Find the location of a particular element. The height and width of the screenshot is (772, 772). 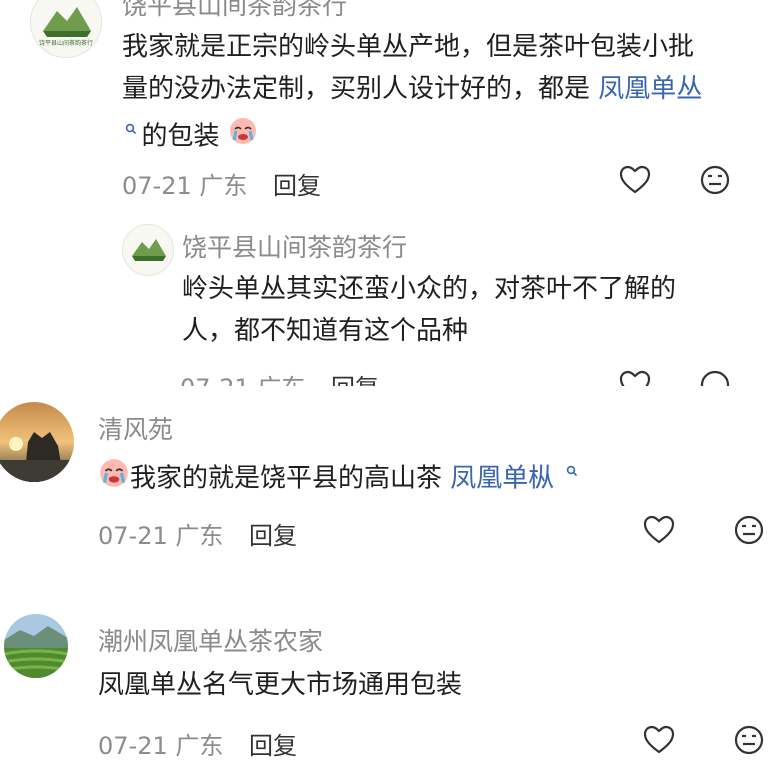

comment-author: 潮州凤凰单丛茶农家 is located at coordinates (210, 640).